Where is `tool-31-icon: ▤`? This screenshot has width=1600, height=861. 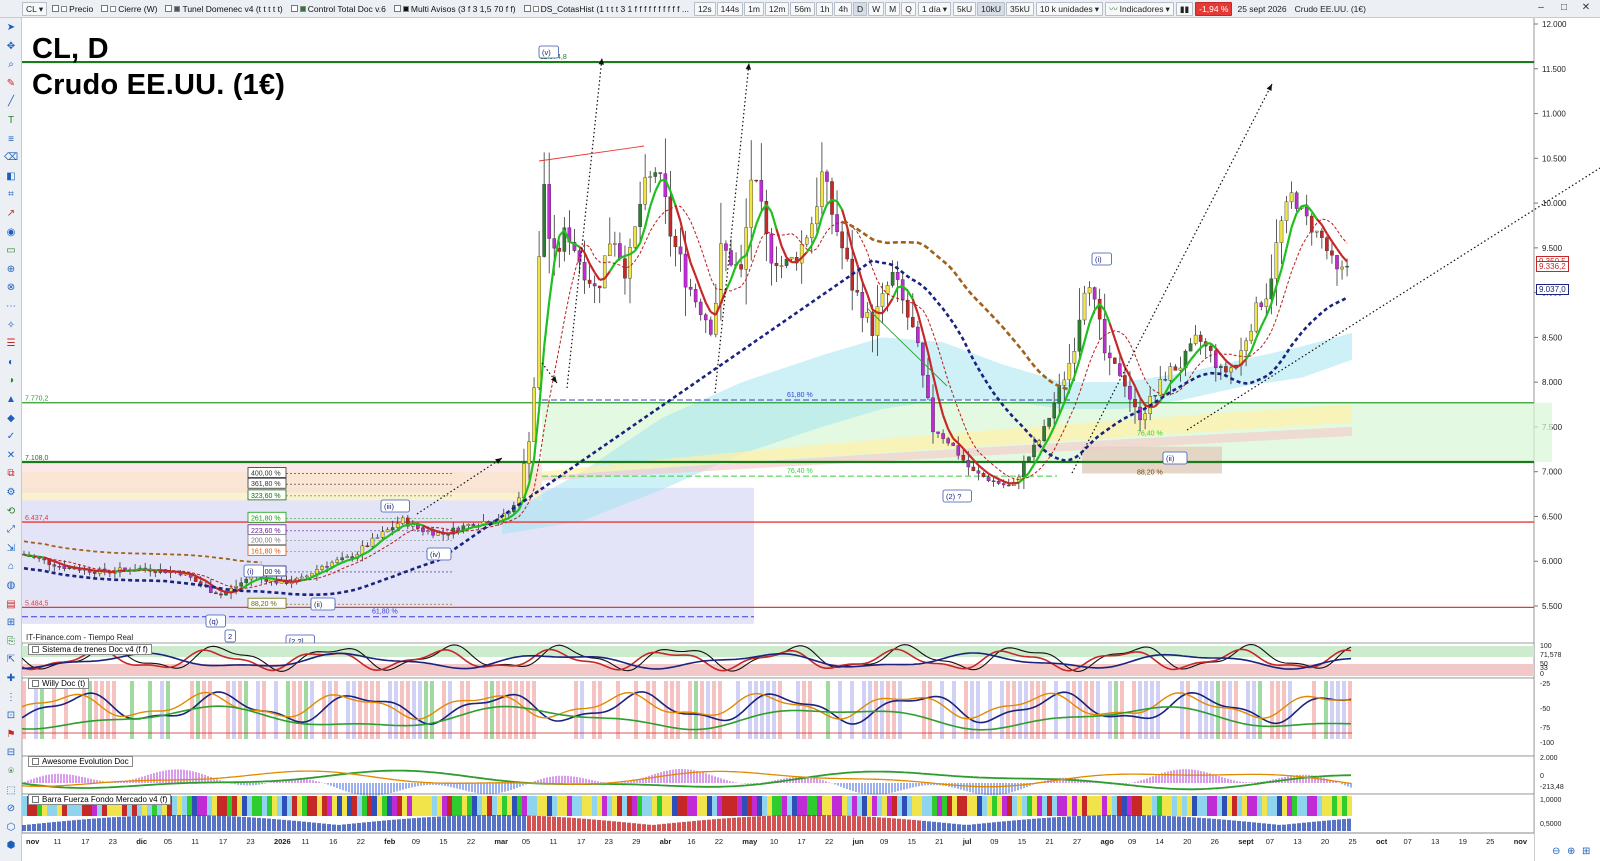 tool-31-icon: ▤ is located at coordinates (11, 605).